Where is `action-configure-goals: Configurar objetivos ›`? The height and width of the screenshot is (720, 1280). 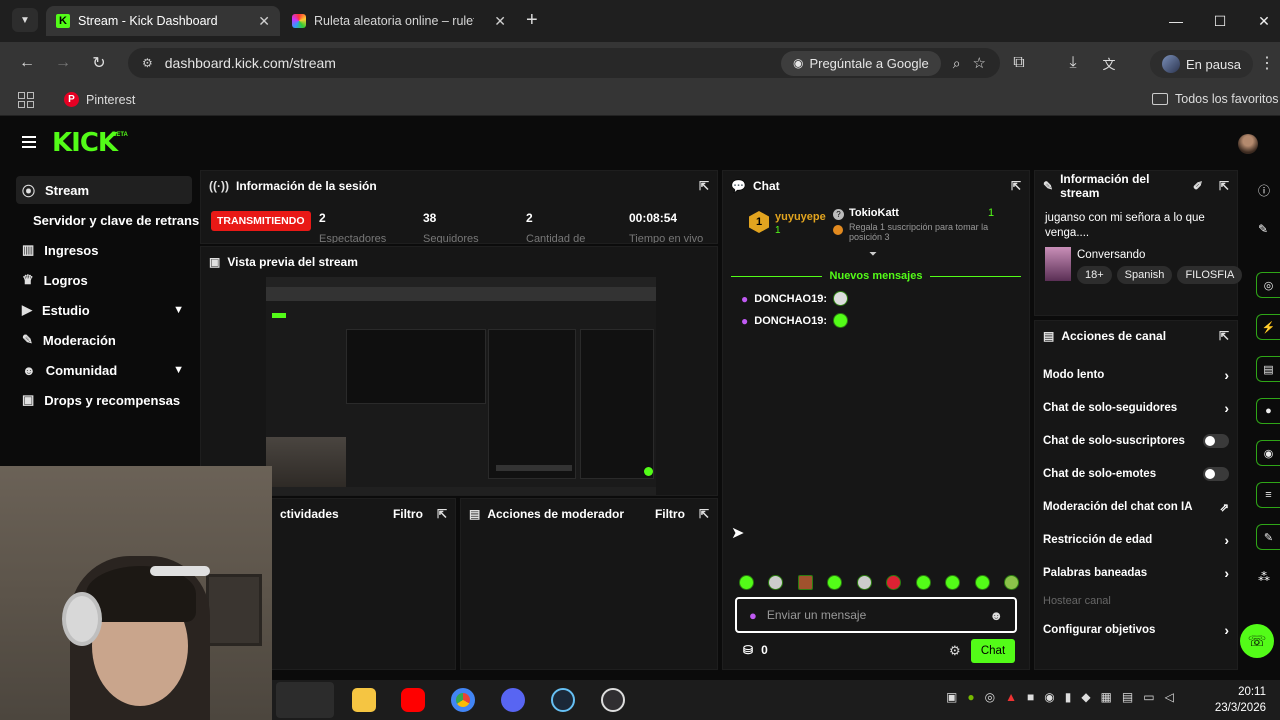 action-configure-goals: Configurar objetivos › is located at coordinates (1136, 630).